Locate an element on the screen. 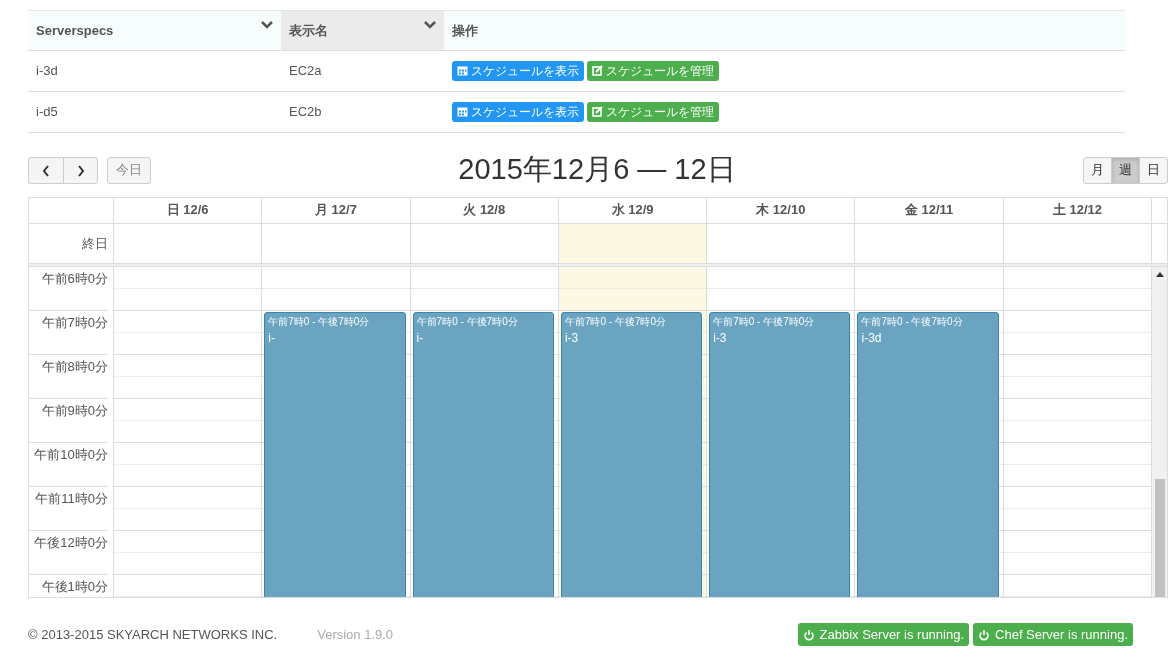 Image resolution: width=1173 pixels, height=661 pixels. view-tab: 日 is located at coordinates (1153, 170).